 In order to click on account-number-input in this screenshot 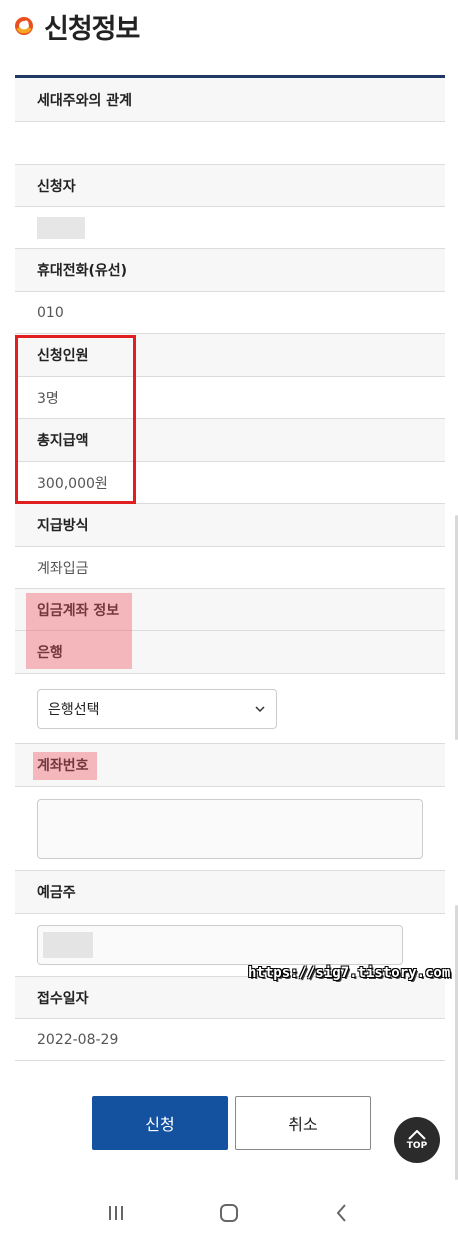, I will do `click(230, 828)`.